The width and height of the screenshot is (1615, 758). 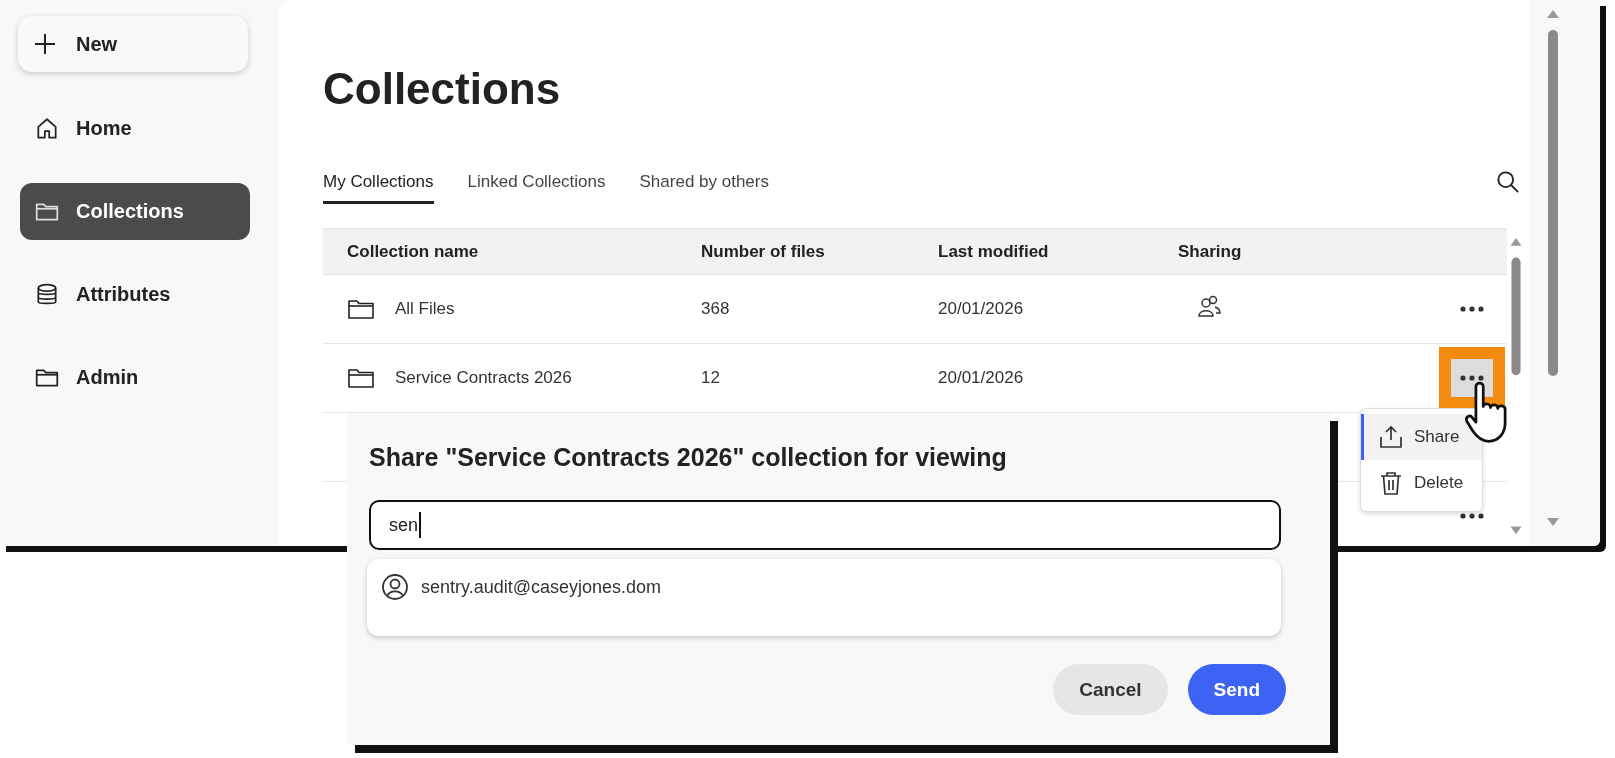 What do you see at coordinates (1236, 689) in the screenshot?
I see `send-button: Send` at bounding box center [1236, 689].